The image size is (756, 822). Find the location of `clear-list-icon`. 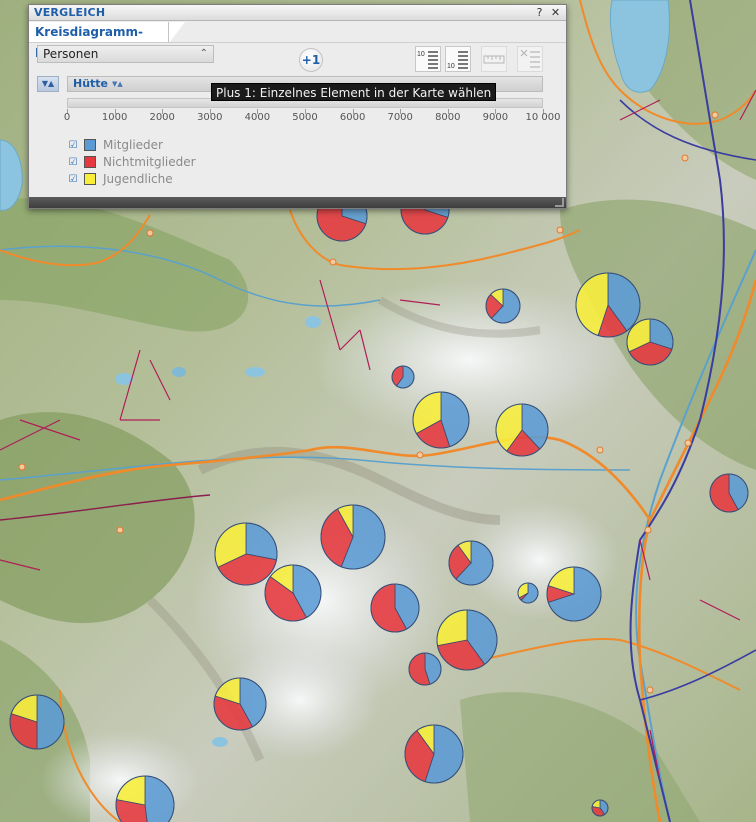

clear-list-icon is located at coordinates (530, 59).